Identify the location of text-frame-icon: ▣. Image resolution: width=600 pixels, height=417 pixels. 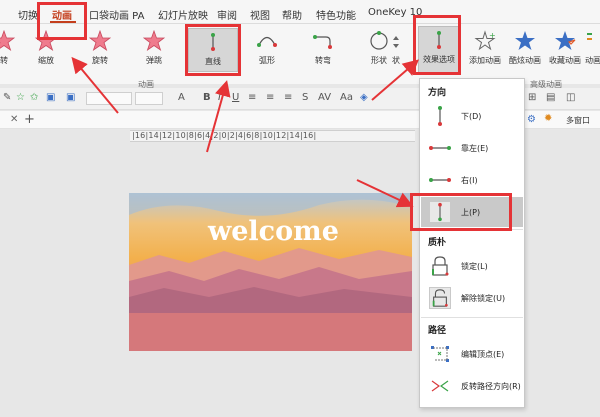
(70, 97).